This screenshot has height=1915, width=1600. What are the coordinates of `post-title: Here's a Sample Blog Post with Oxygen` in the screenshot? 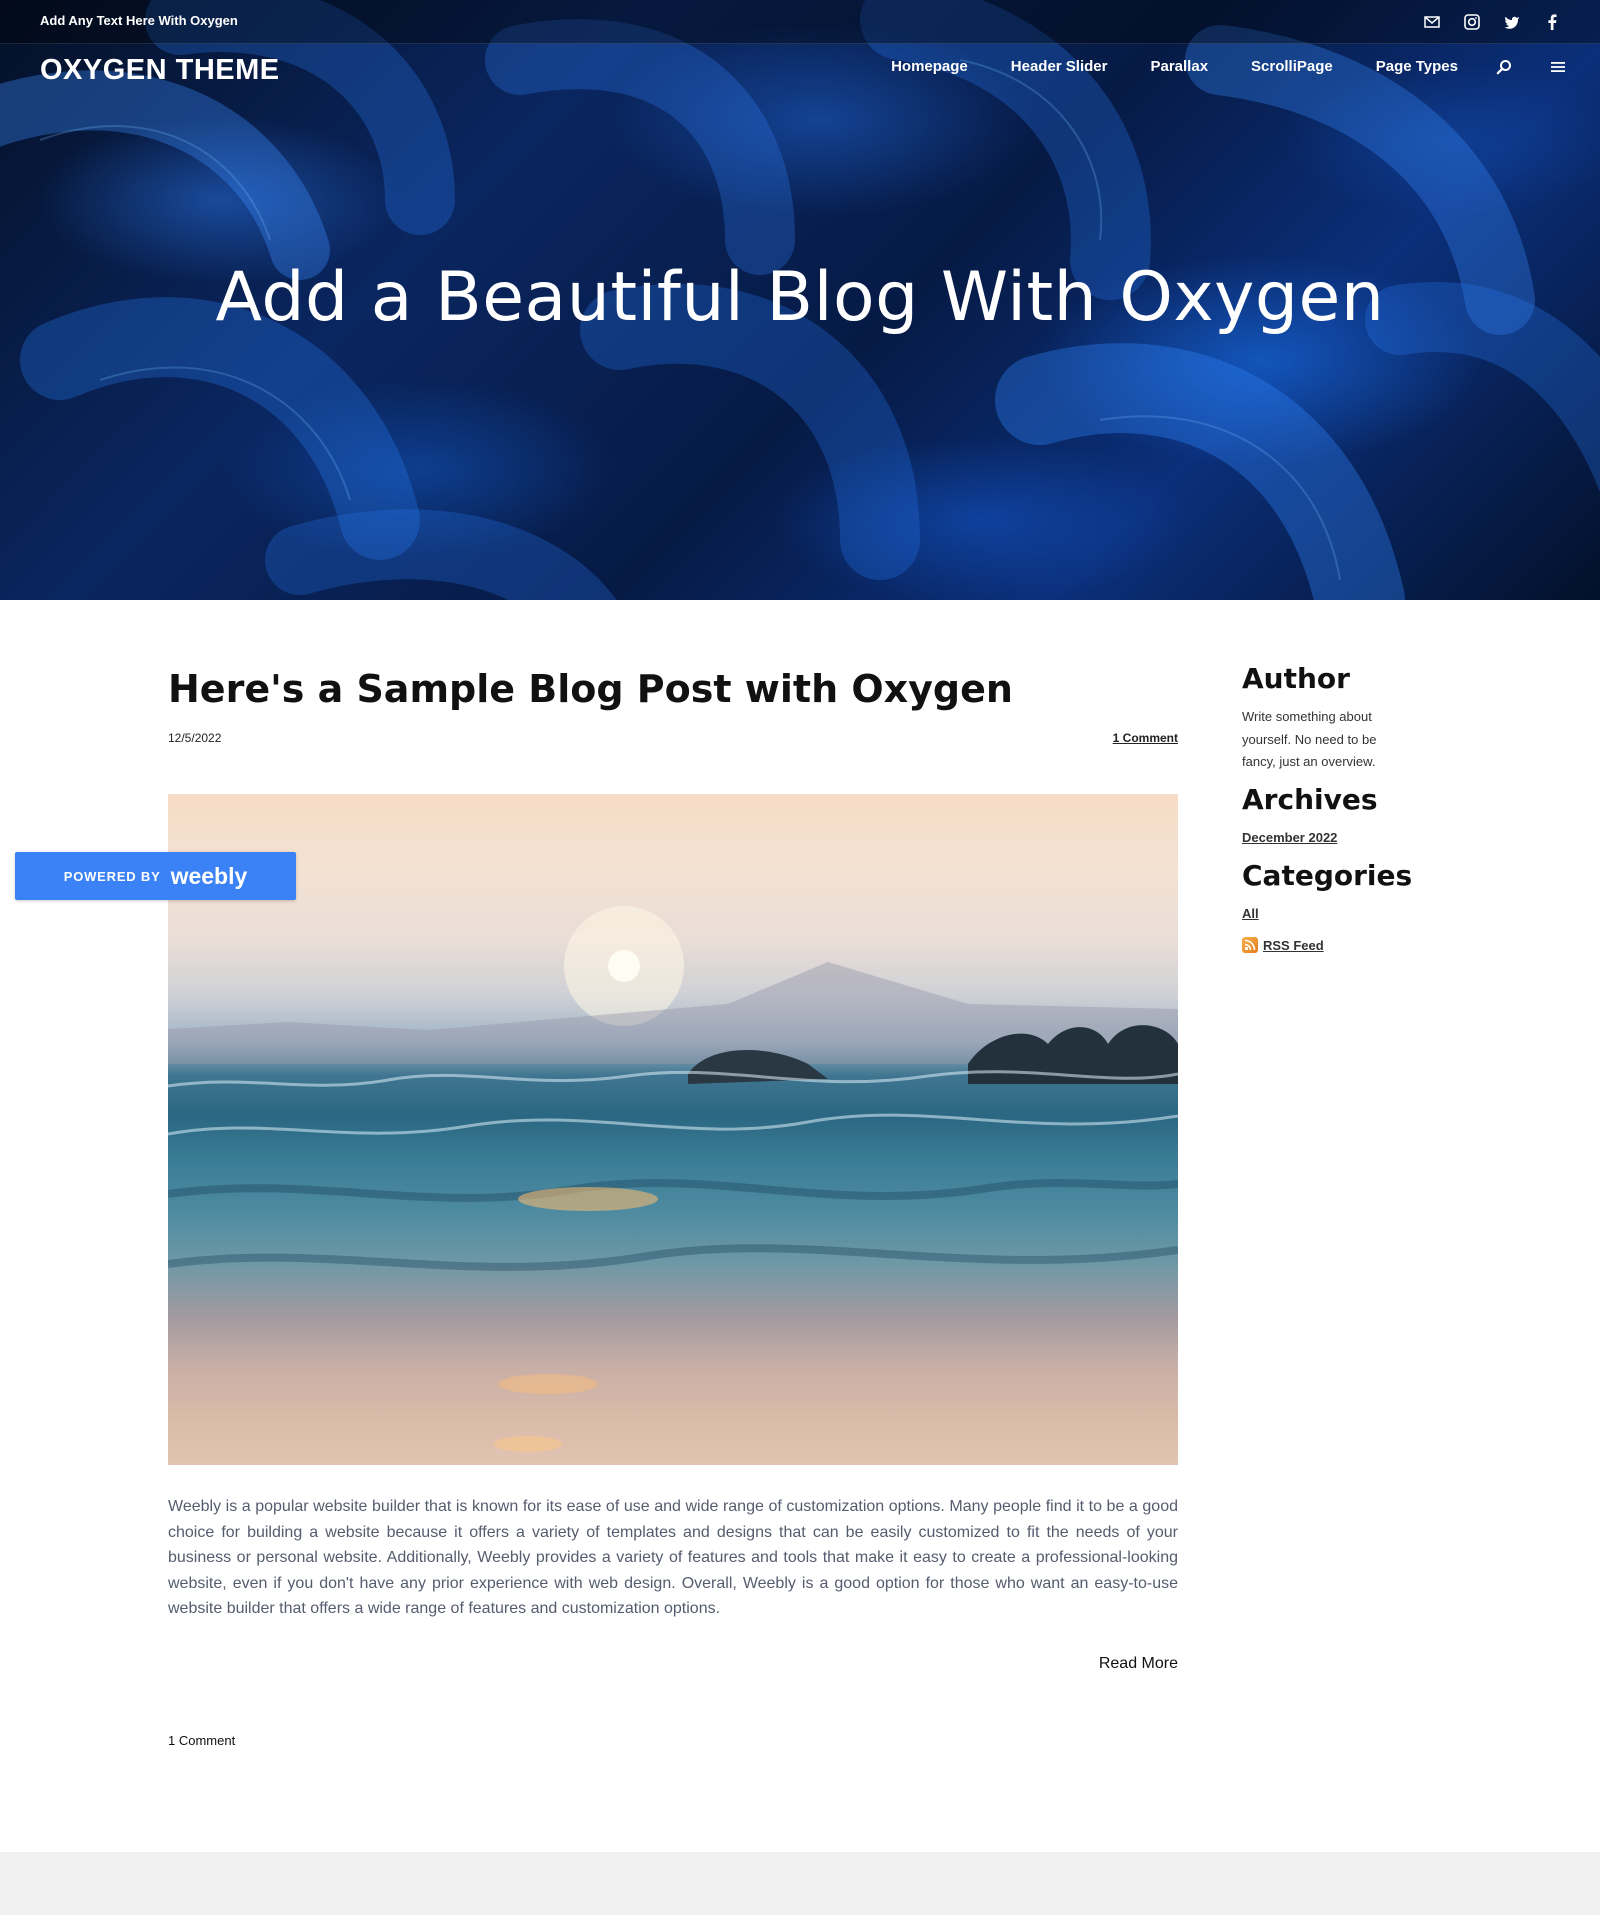 It's located at (590, 689).